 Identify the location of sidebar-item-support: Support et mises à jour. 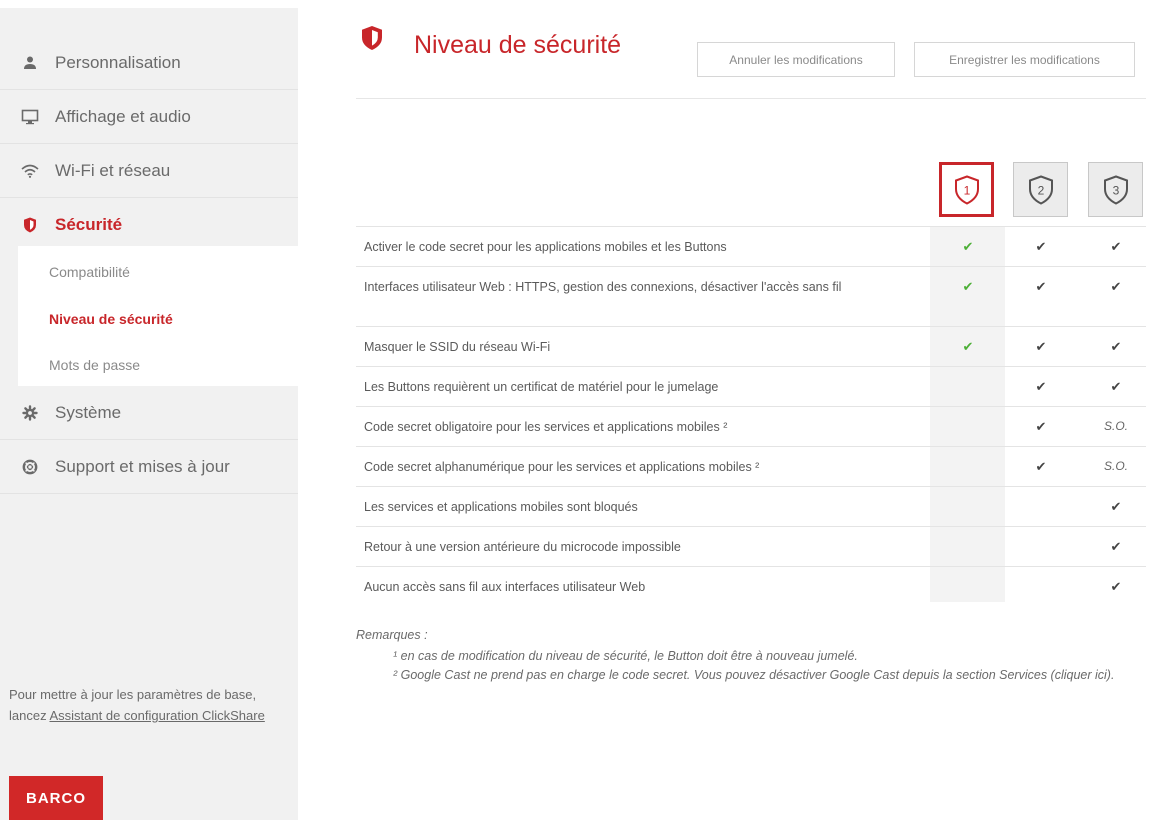
(149, 467).